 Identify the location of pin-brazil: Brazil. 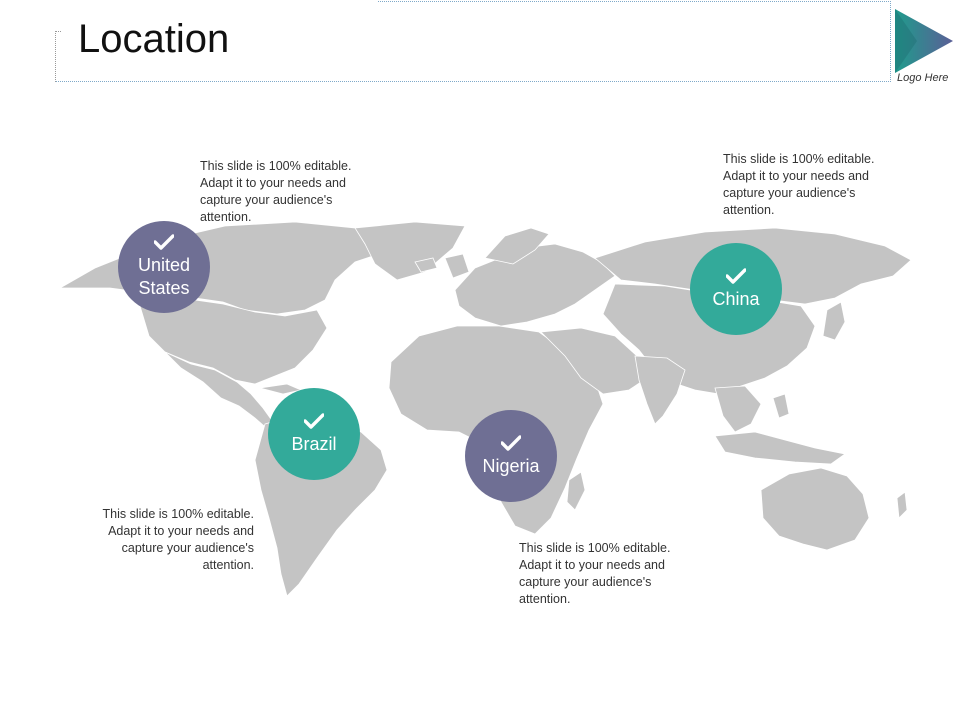
(314, 434).